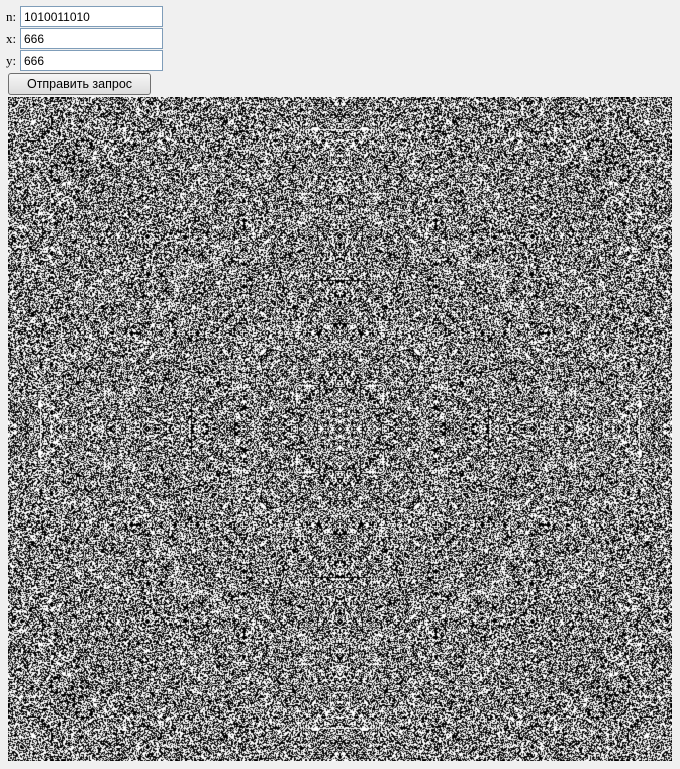  I want to click on y-row: y:, so click(86, 61).